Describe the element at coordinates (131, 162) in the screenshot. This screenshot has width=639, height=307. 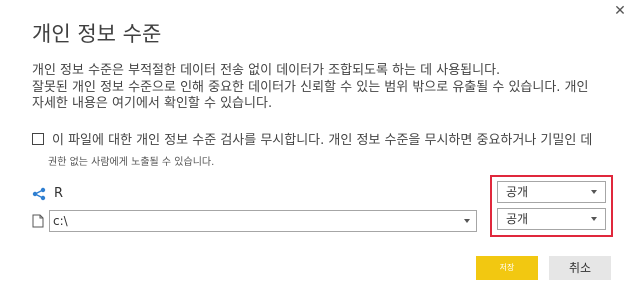
I see `ignore-privacy-sublabel: 권한 없는 사람에게 노출될 수 있습니다.` at that location.